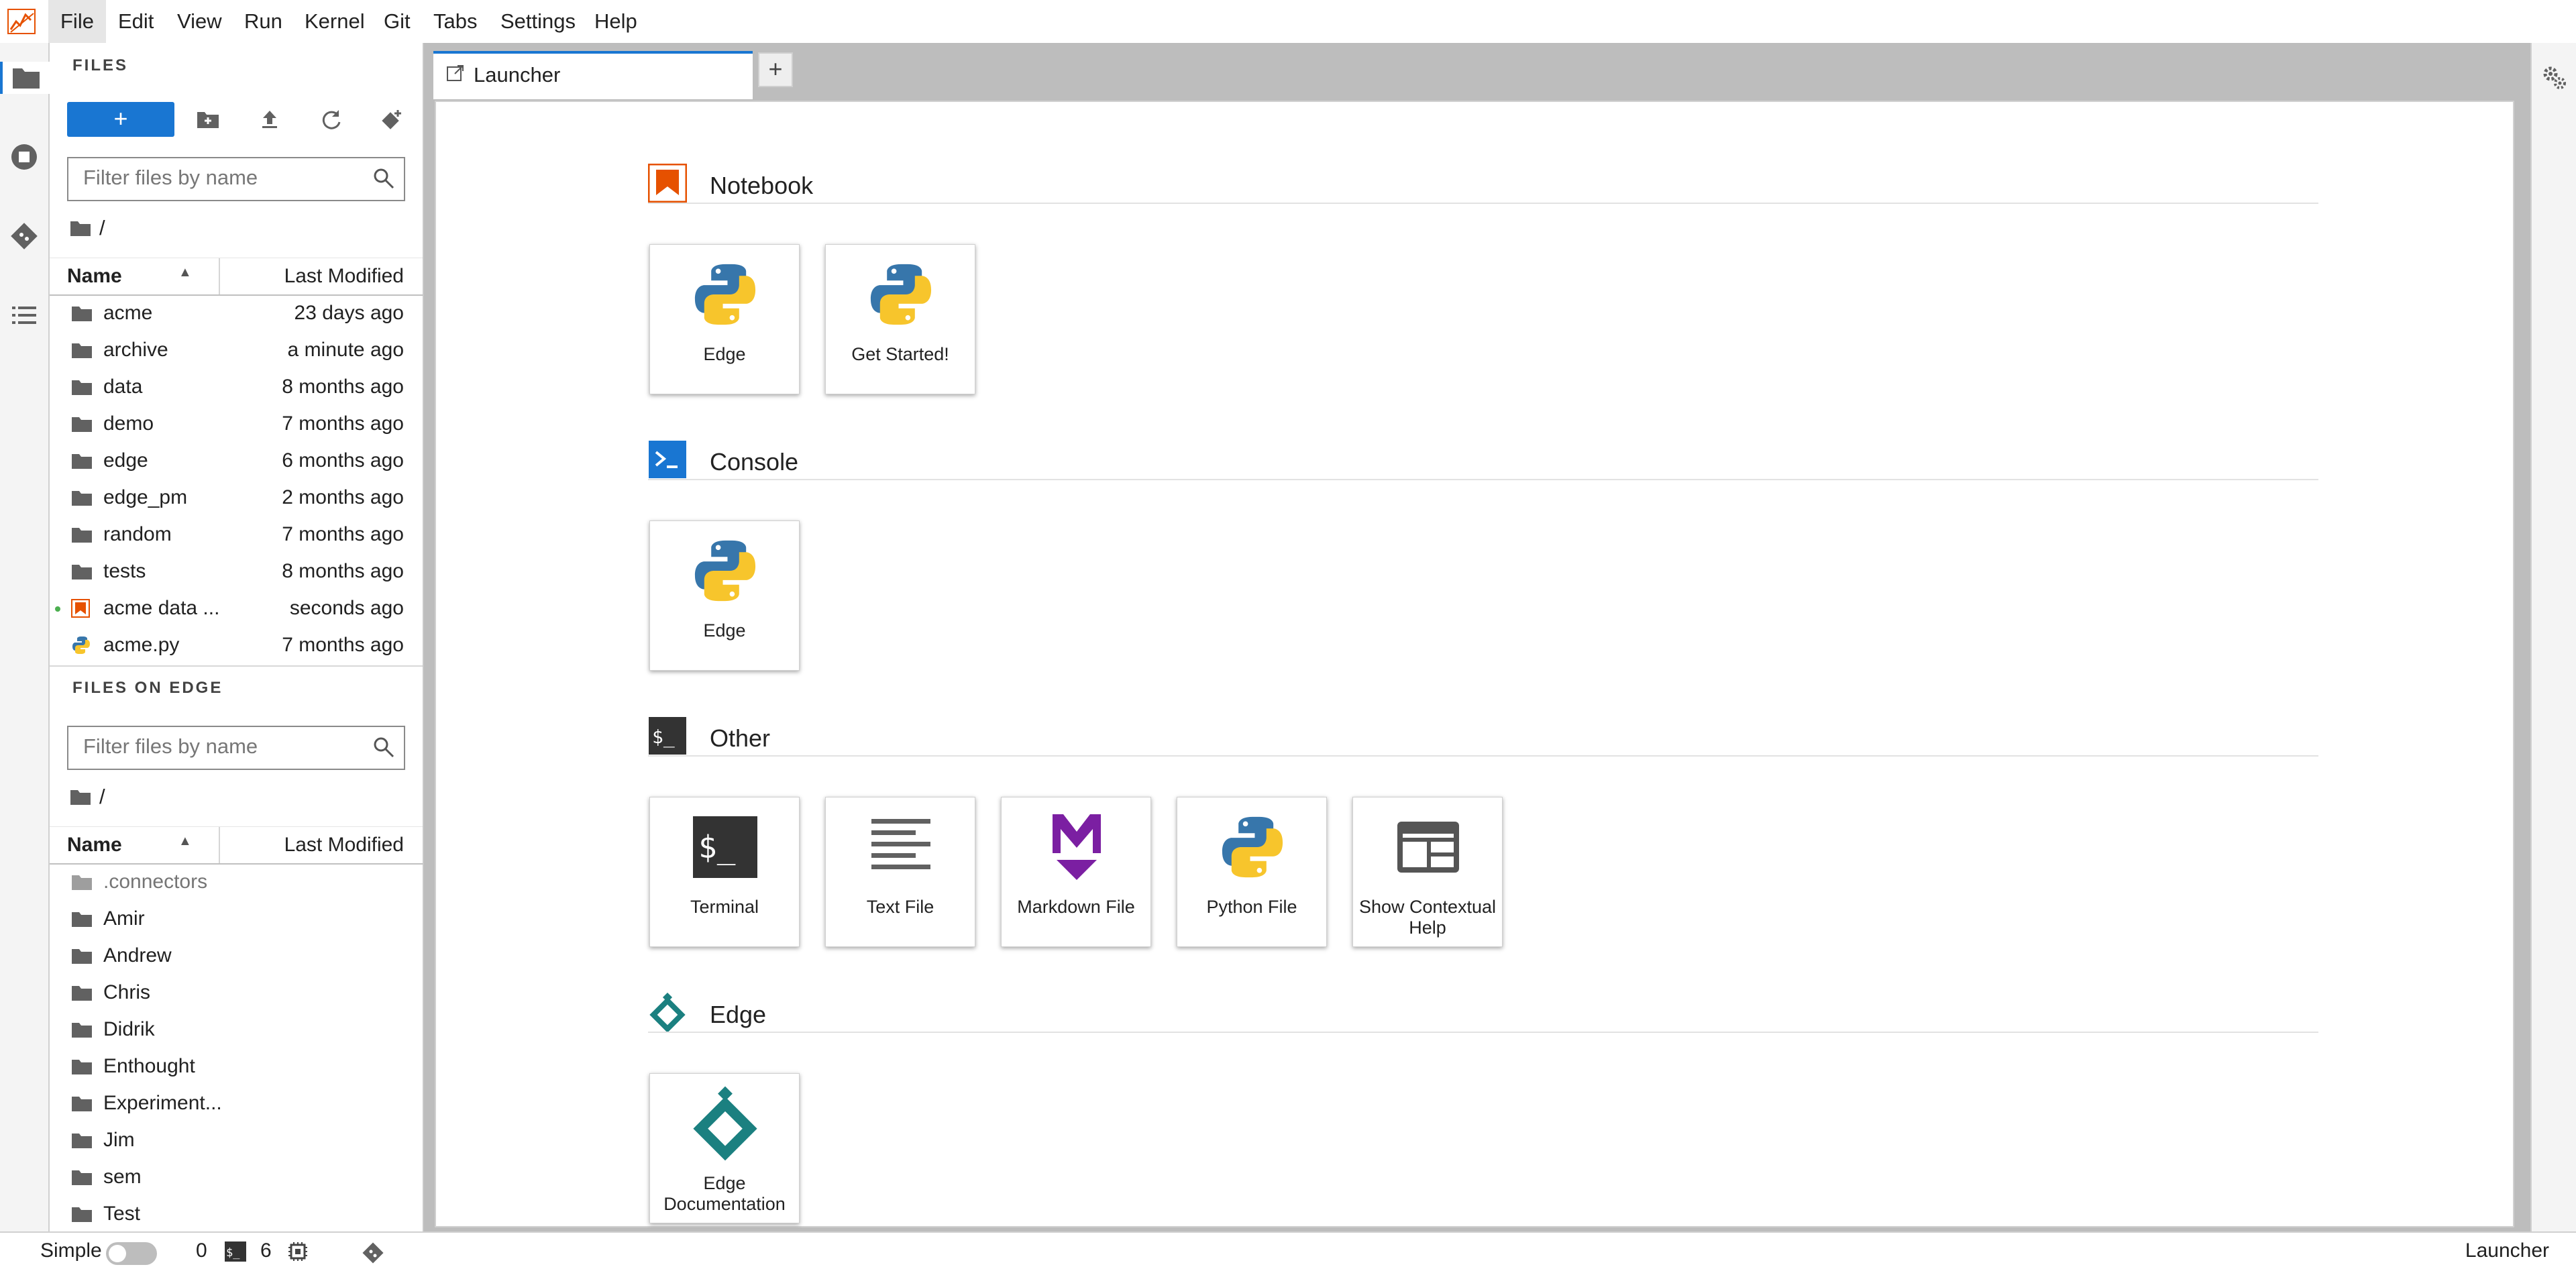 This screenshot has width=2576, height=1271. Describe the element at coordinates (538, 21) in the screenshot. I see `menu-settings: Settings` at that location.